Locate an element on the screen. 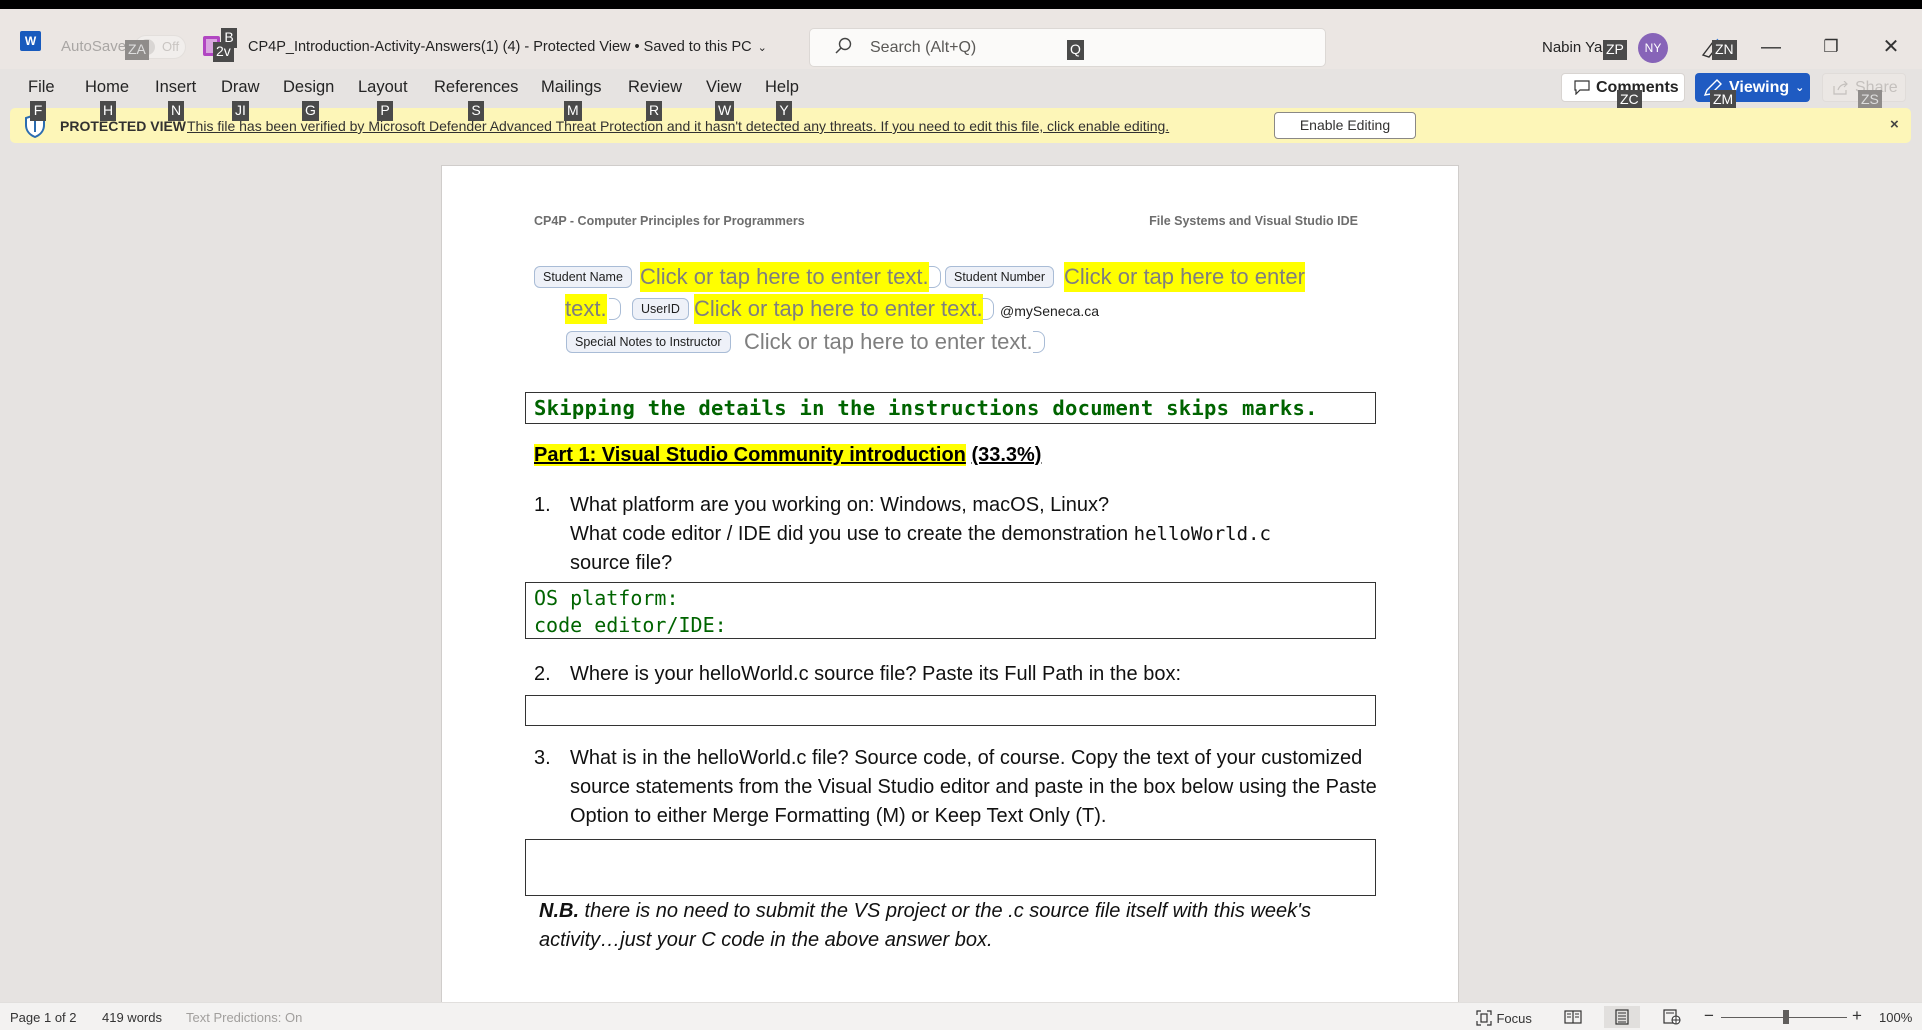  tab-home: Home is located at coordinates (107, 87).